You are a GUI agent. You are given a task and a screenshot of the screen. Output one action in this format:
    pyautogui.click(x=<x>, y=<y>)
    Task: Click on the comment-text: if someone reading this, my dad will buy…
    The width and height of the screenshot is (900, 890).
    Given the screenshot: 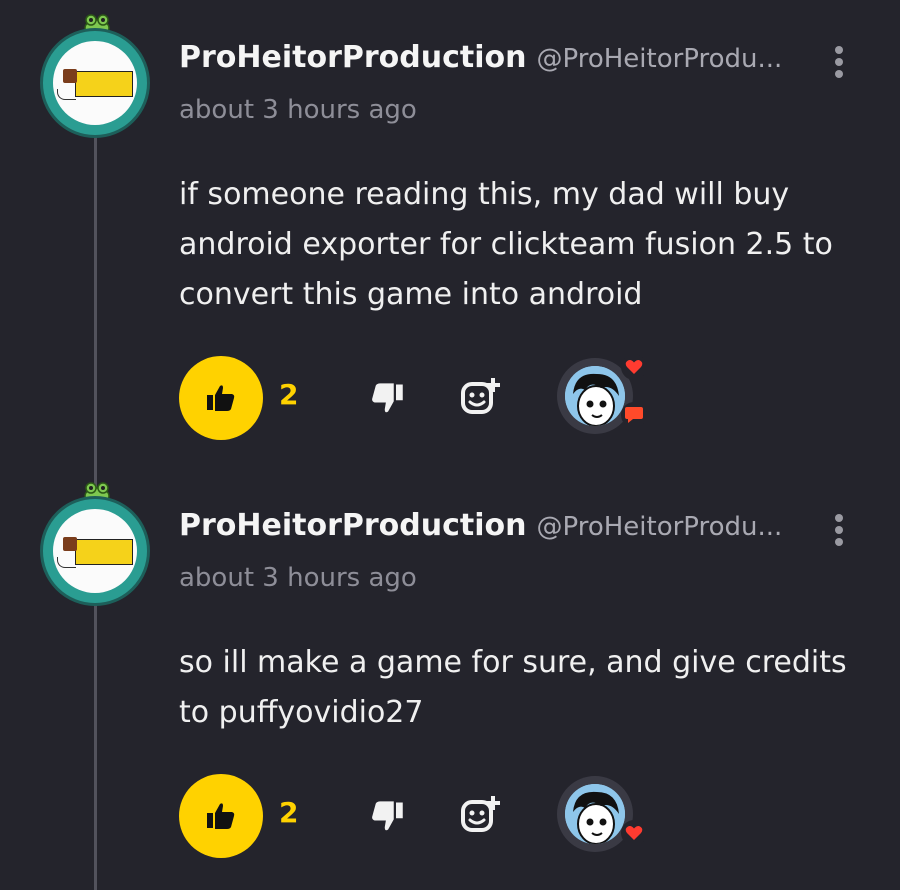 What is the action you would take?
    pyautogui.click(x=506, y=244)
    